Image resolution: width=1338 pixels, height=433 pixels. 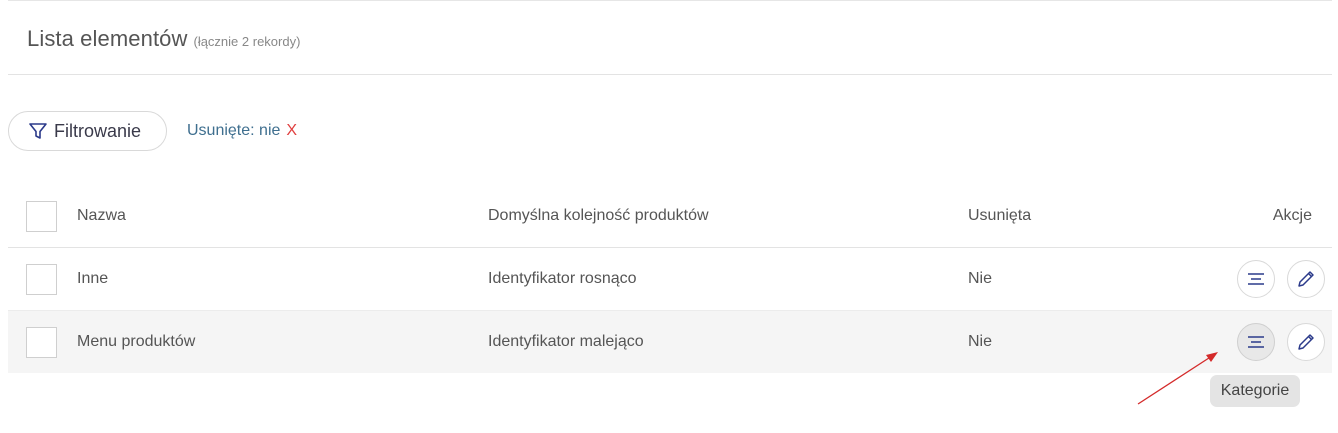 What do you see at coordinates (291, 131) in the screenshot?
I see `remove-filter-button: X` at bounding box center [291, 131].